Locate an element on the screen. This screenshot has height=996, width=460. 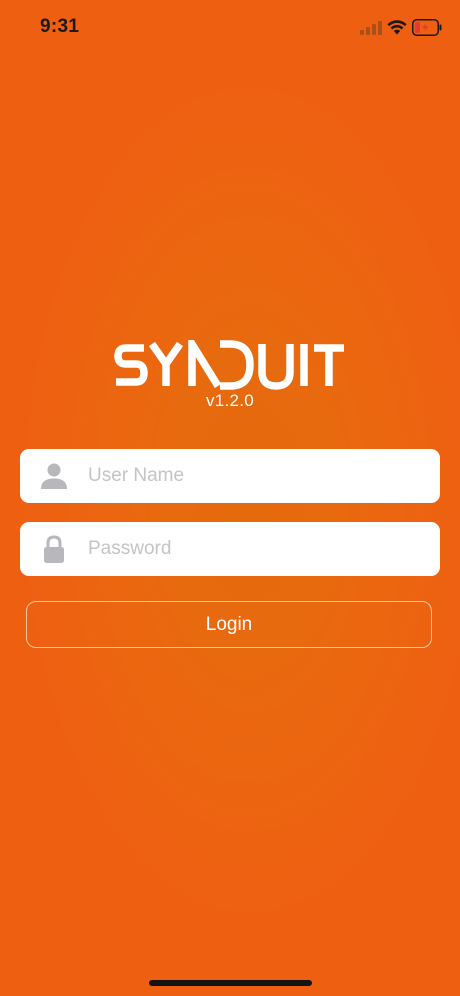
cellular-signal-icon is located at coordinates (371, 28).